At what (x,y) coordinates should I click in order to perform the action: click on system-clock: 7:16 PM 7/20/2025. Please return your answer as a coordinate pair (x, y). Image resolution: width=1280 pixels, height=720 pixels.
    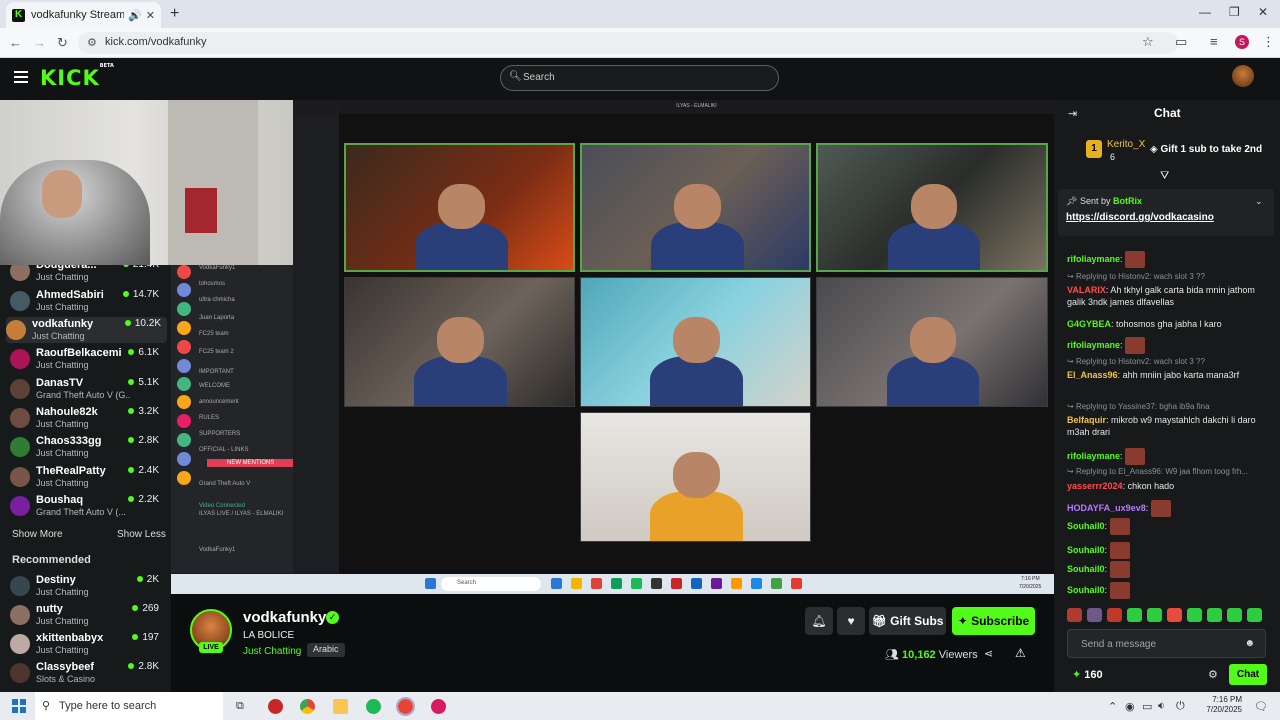
    Looking at the image, I should click on (1220, 705).